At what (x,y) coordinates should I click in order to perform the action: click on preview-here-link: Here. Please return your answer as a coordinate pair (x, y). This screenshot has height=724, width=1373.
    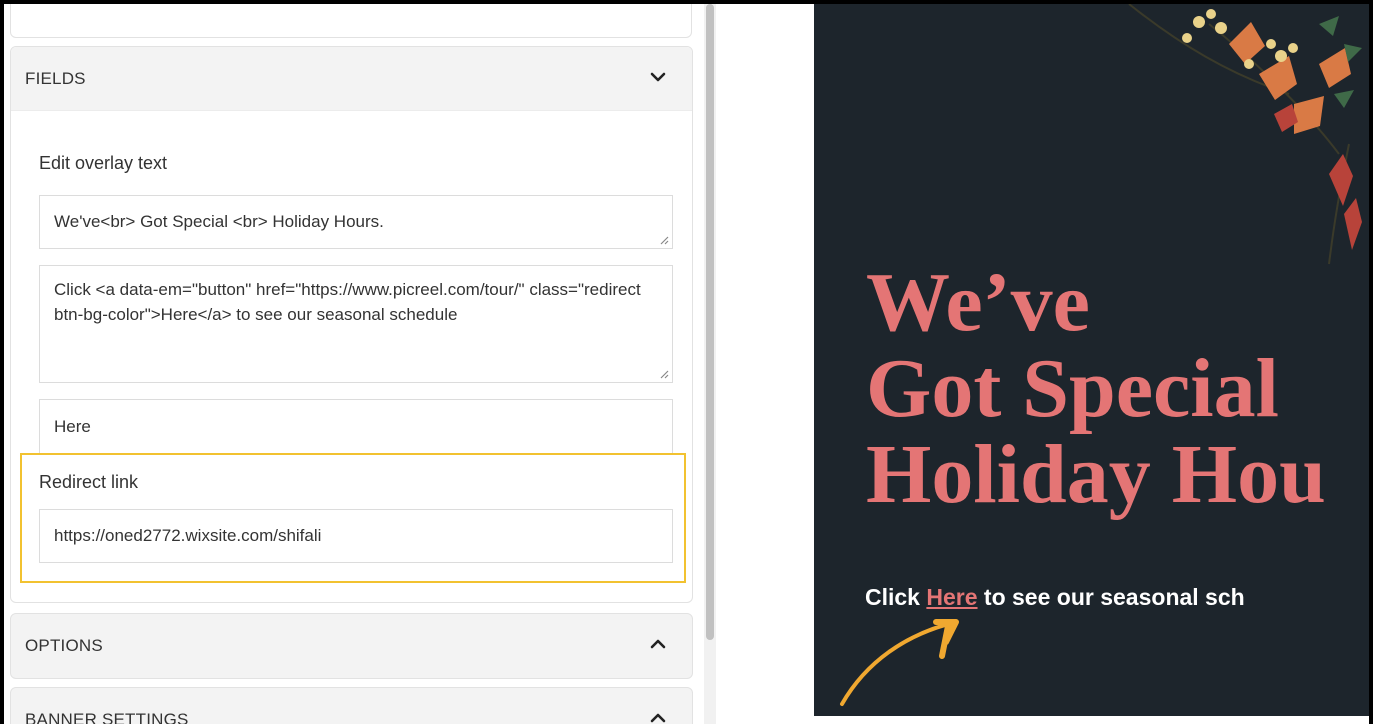
    Looking at the image, I should click on (951, 597).